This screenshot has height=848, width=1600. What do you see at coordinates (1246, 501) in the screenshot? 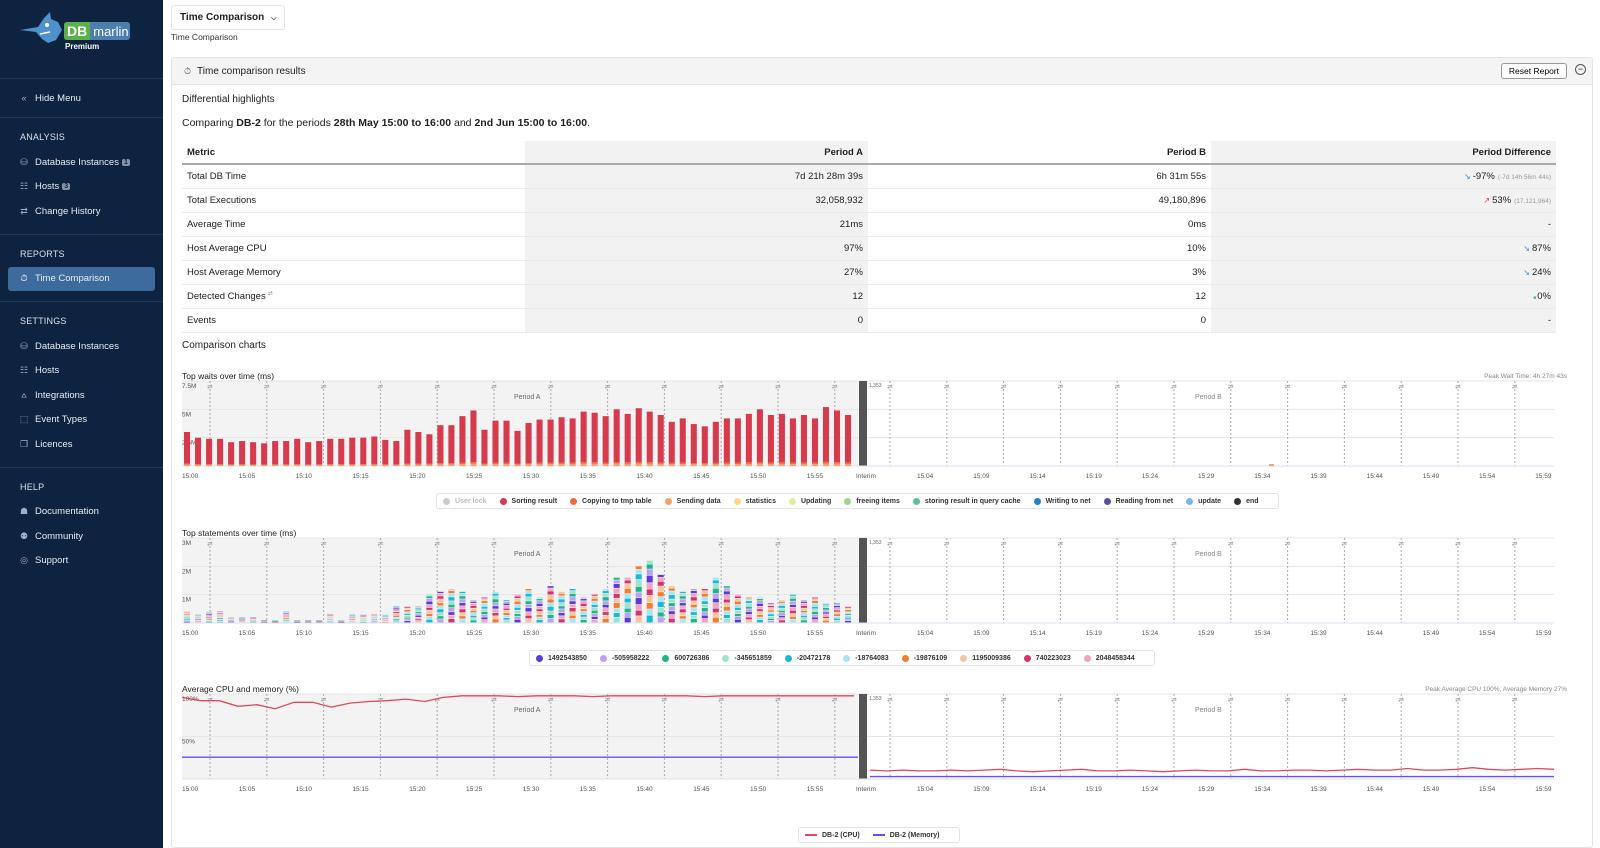
I see `legend-item: end` at bounding box center [1246, 501].